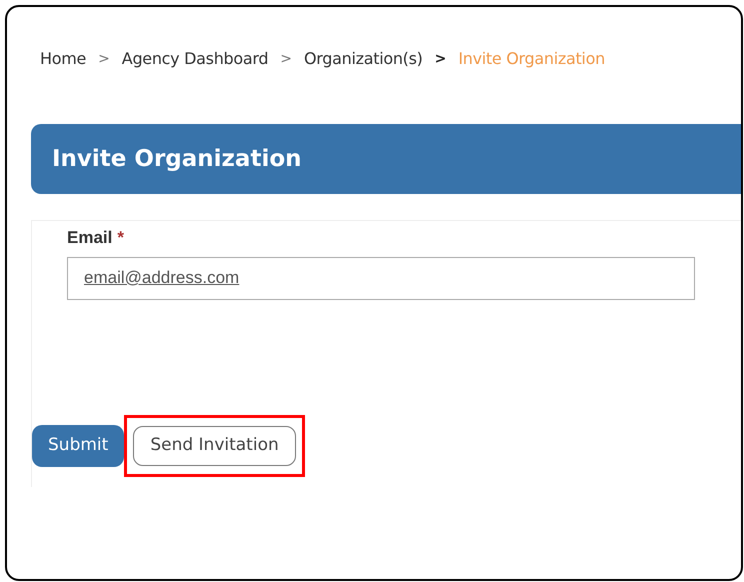 The width and height of the screenshot is (744, 582). What do you see at coordinates (120, 238) in the screenshot?
I see `required-mark: *` at bounding box center [120, 238].